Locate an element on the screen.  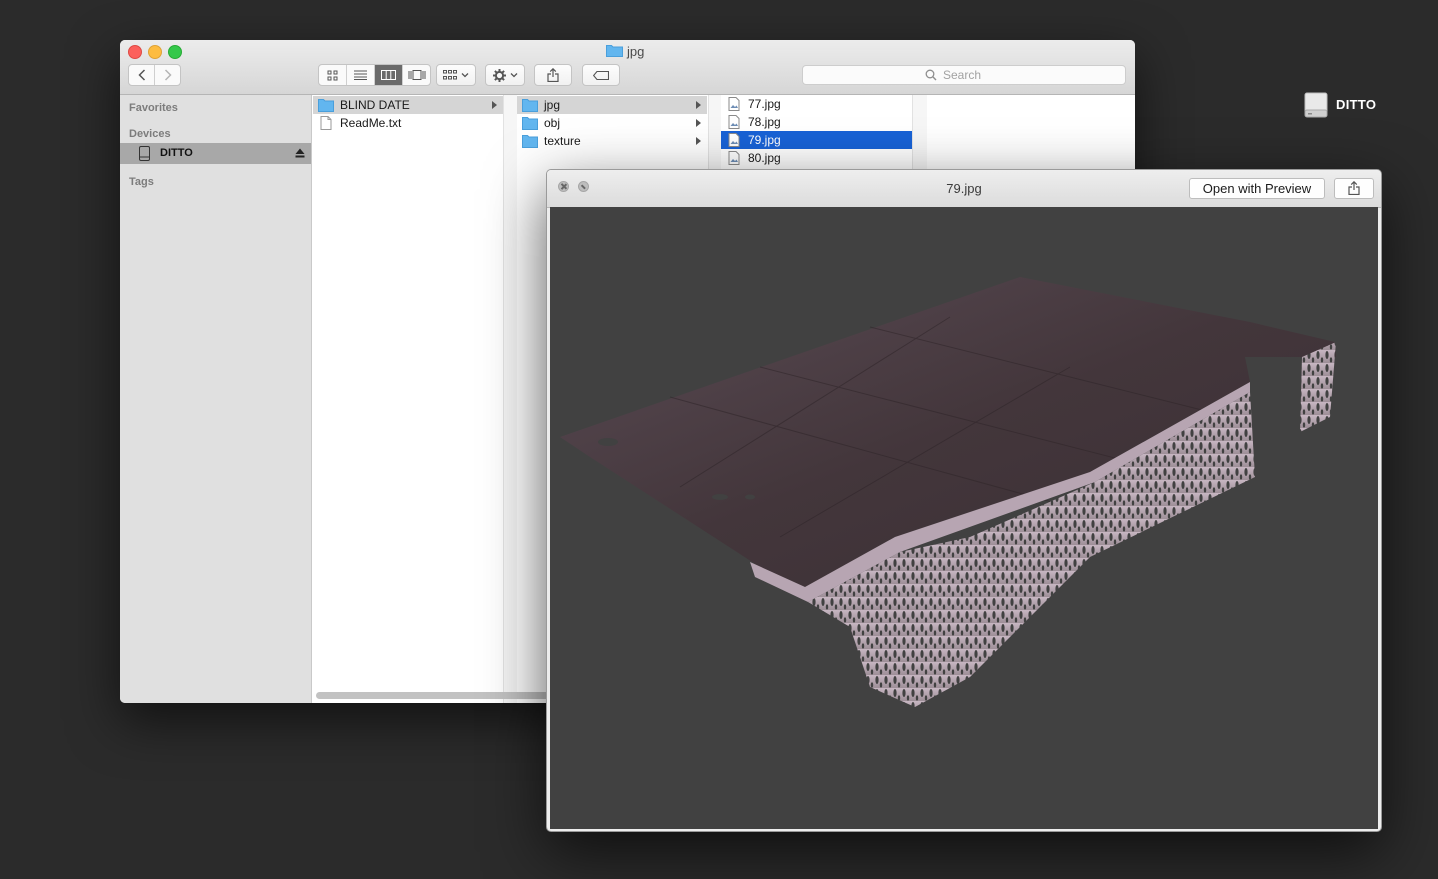
finder-toolbar: jpg Search is located at coordinates (627, 67).